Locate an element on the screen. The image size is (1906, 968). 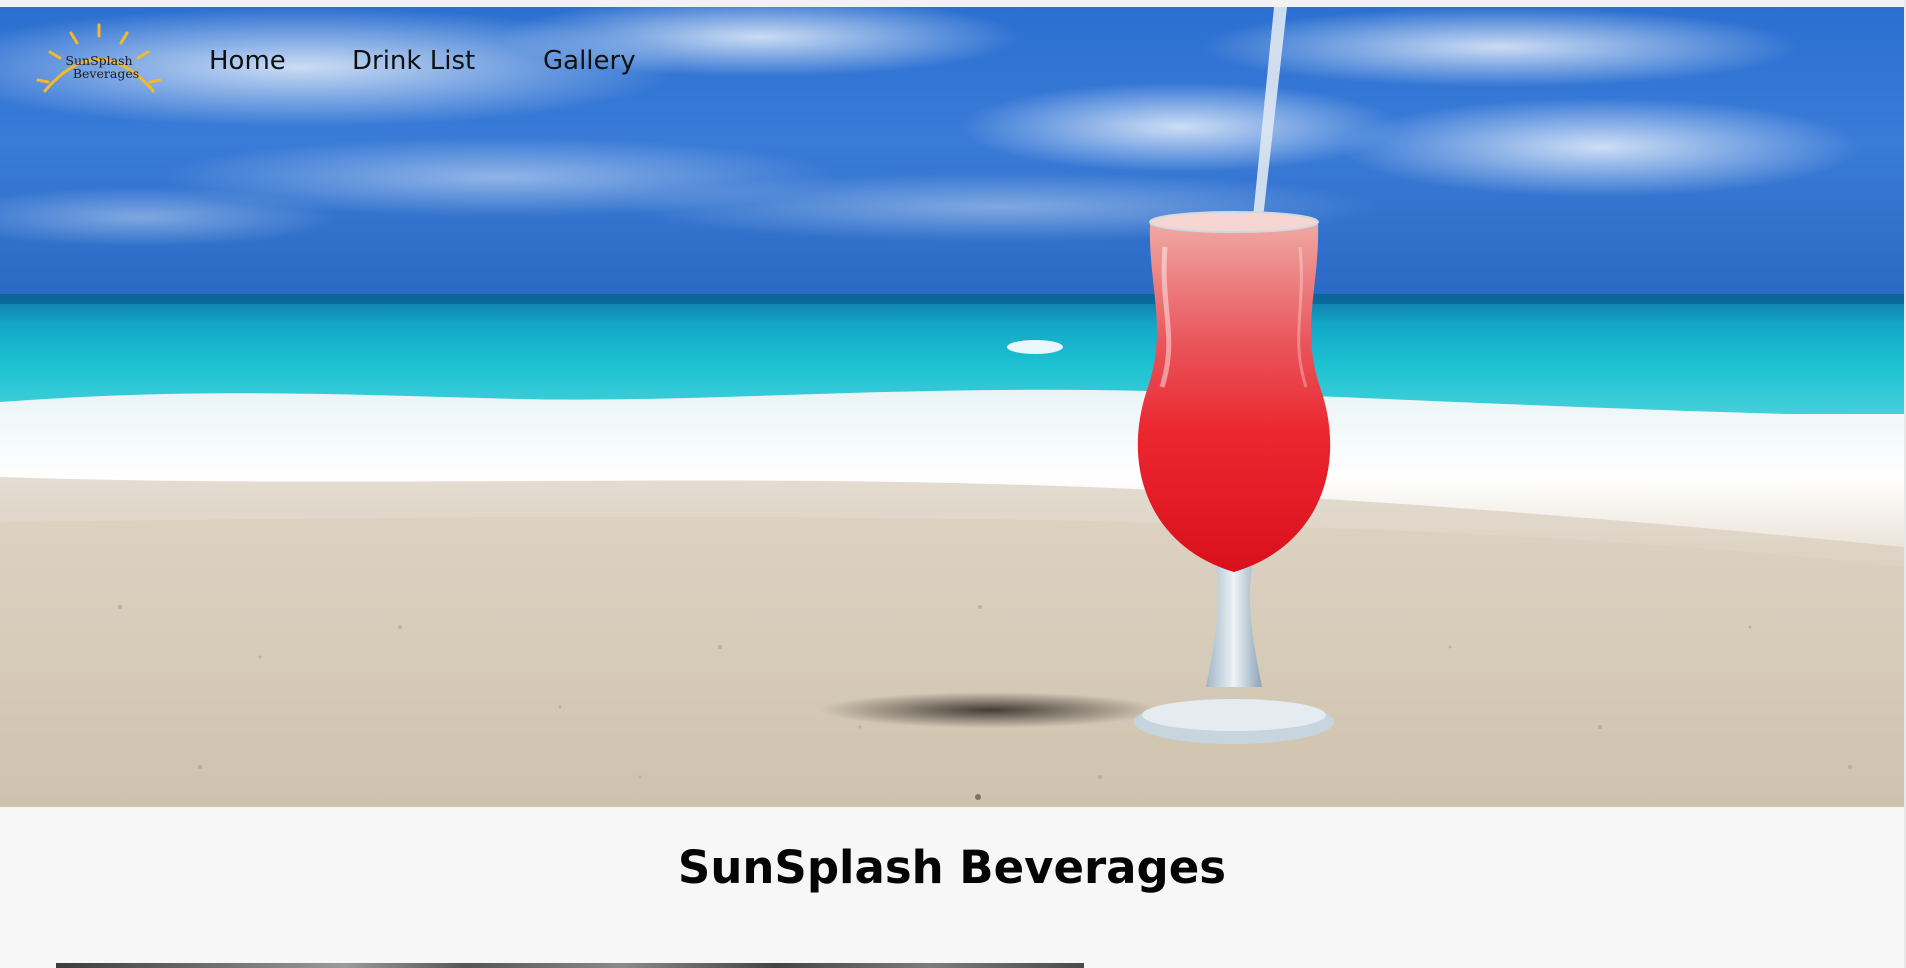
nav-link-drink-list: Drink List is located at coordinates (413, 61).